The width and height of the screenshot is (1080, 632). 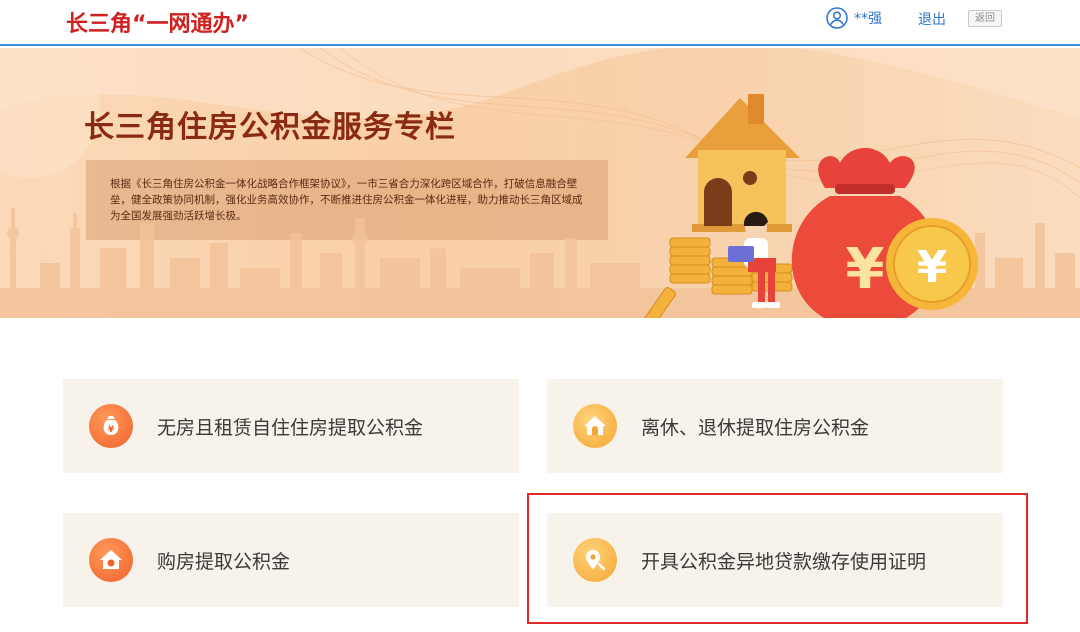 I want to click on banner-title: 长三角住房公积金服务专栏, so click(x=270, y=127).